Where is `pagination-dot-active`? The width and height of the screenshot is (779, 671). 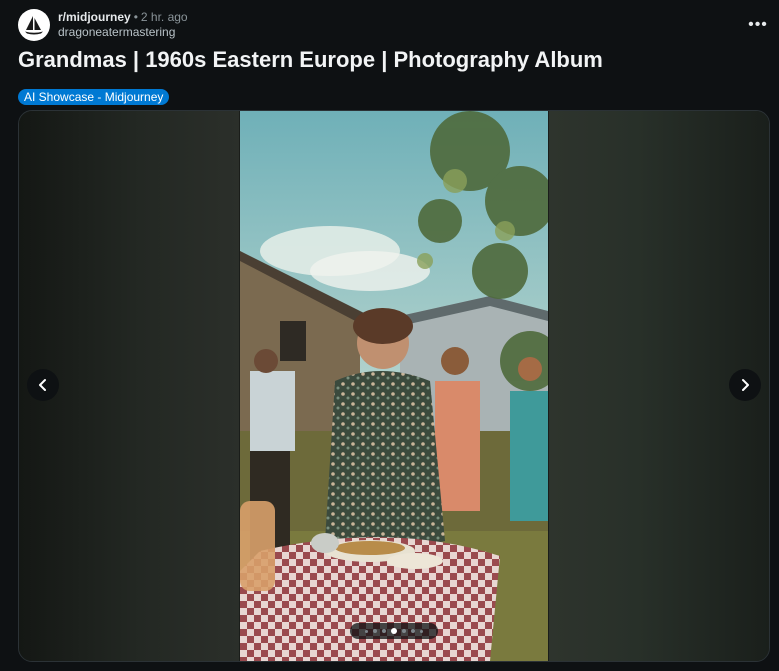 pagination-dot-active is located at coordinates (394, 631).